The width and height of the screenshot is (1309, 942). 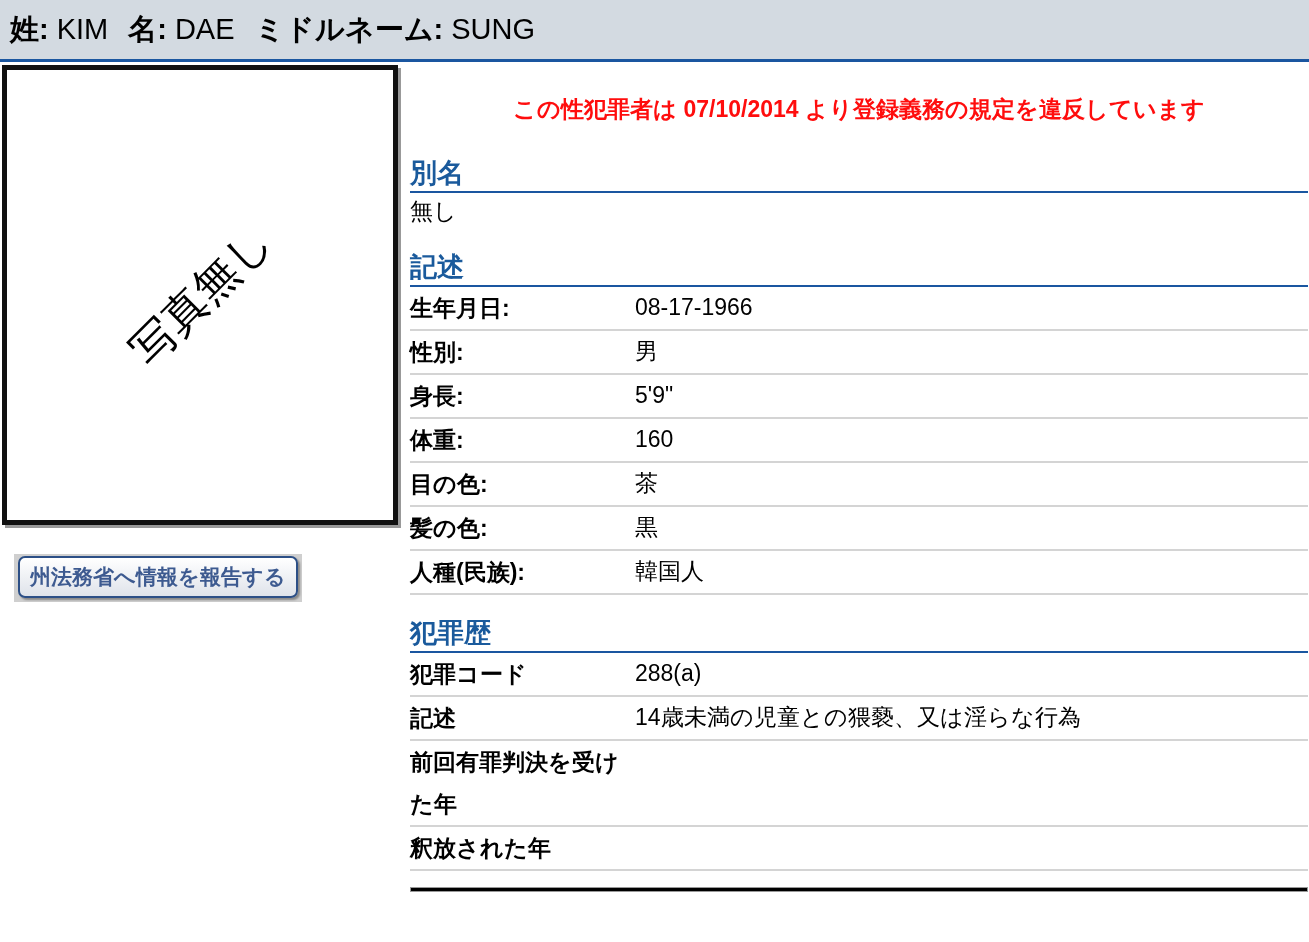 I want to click on name-label: 姓:, so click(x=29, y=29).